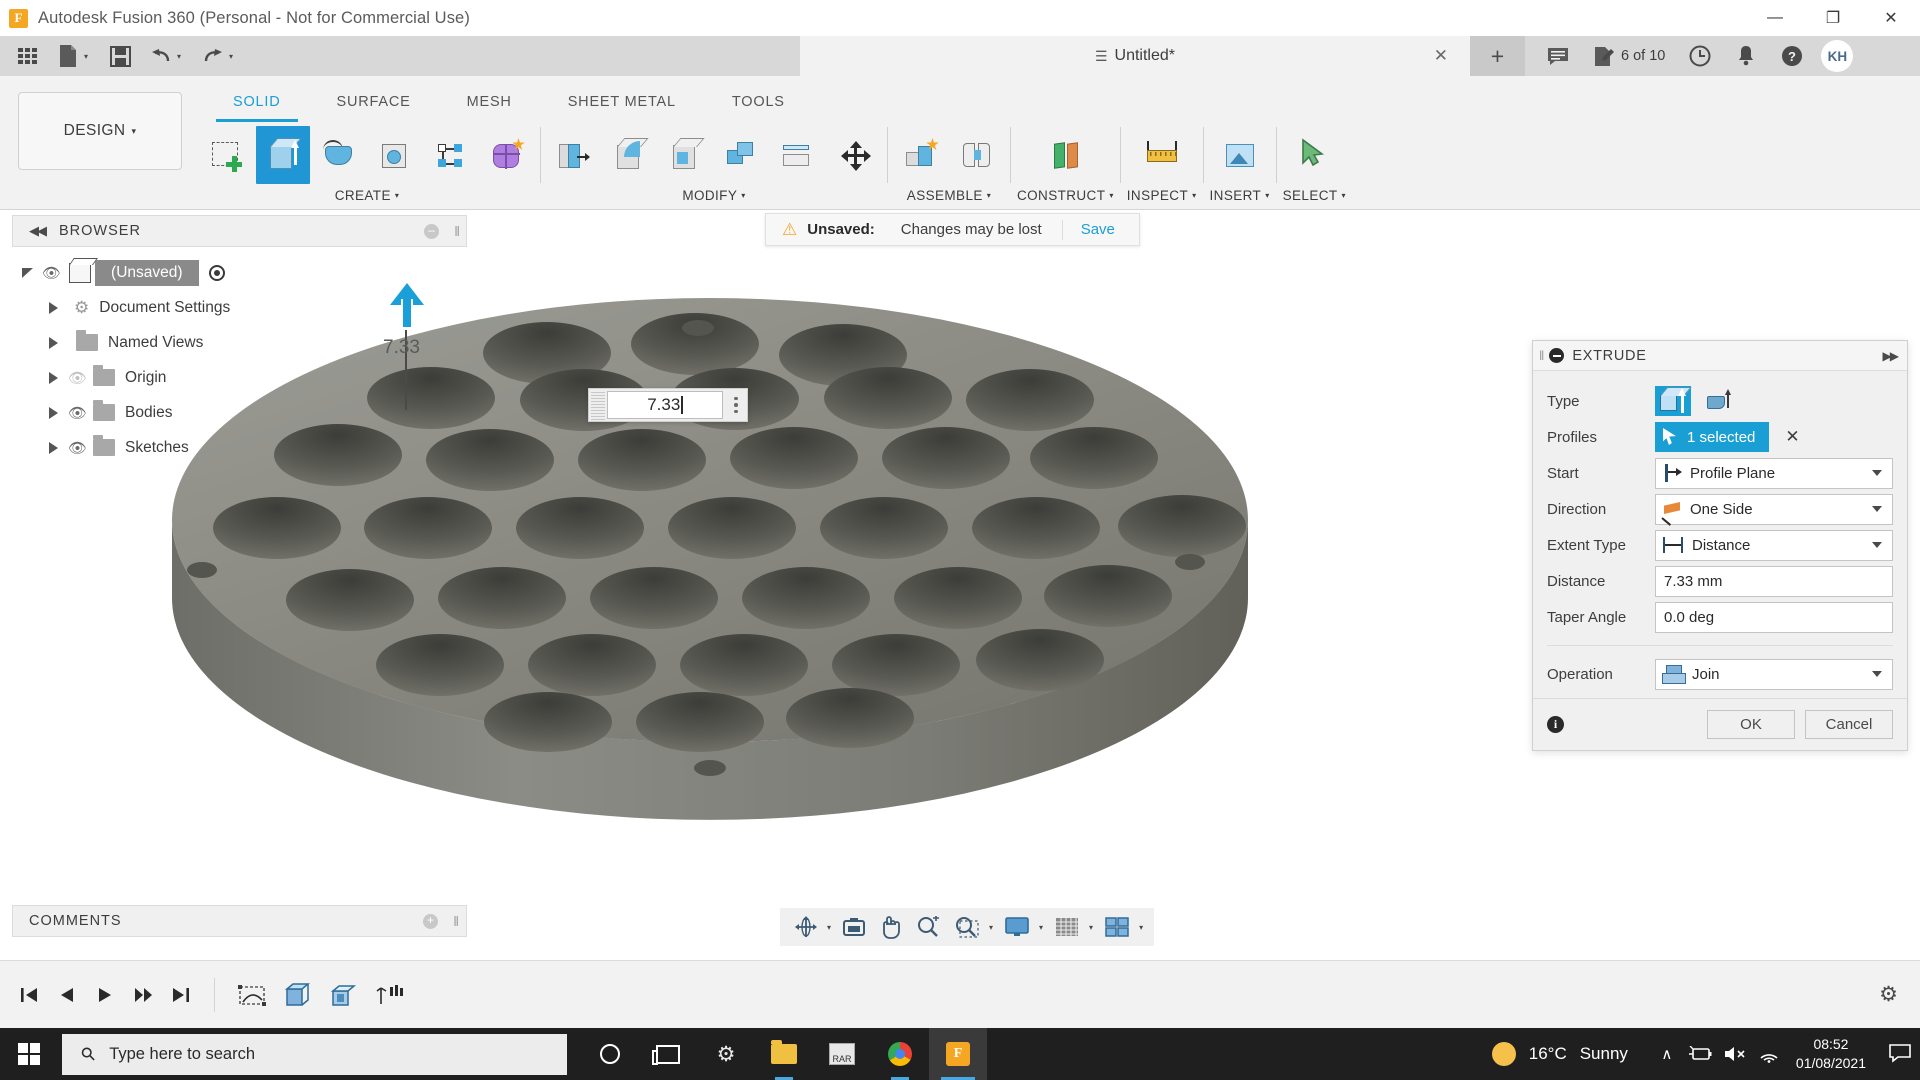 This screenshot has width=1920, height=1080. What do you see at coordinates (216, 272) in the screenshot?
I see `activate-component-radio` at bounding box center [216, 272].